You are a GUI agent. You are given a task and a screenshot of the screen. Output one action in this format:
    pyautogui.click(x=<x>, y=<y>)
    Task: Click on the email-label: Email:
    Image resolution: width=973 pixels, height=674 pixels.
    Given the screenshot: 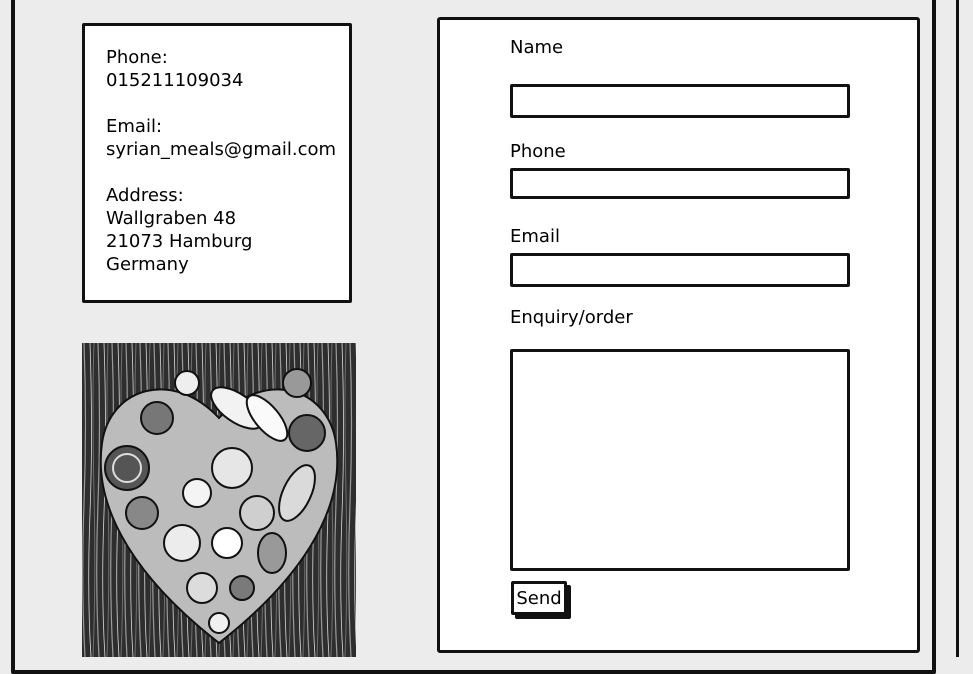 What is the action you would take?
    pyautogui.click(x=134, y=126)
    